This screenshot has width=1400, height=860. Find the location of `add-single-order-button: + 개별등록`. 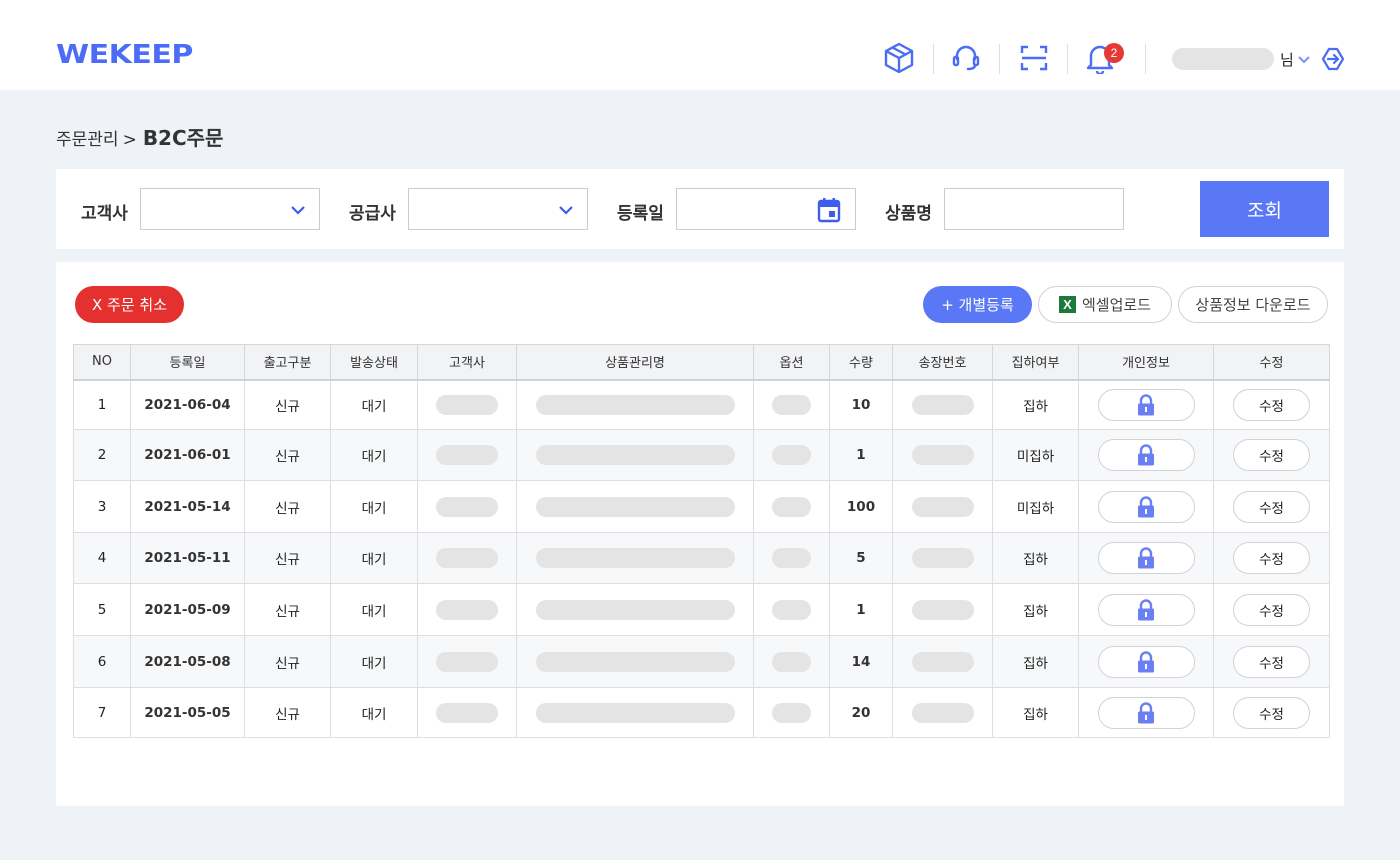

add-single-order-button: + 개별등록 is located at coordinates (977, 304).